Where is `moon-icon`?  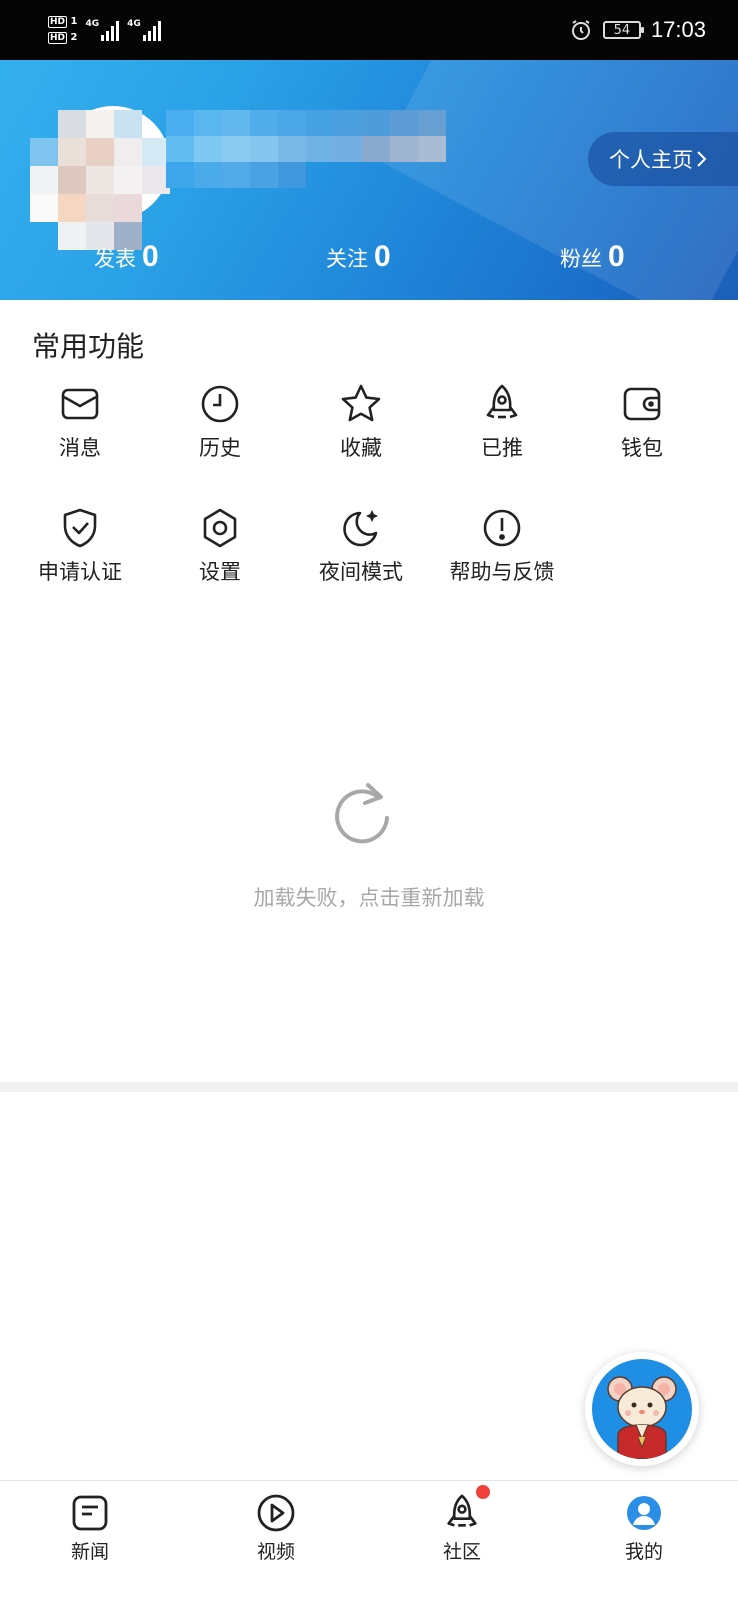
moon-icon is located at coordinates (361, 528).